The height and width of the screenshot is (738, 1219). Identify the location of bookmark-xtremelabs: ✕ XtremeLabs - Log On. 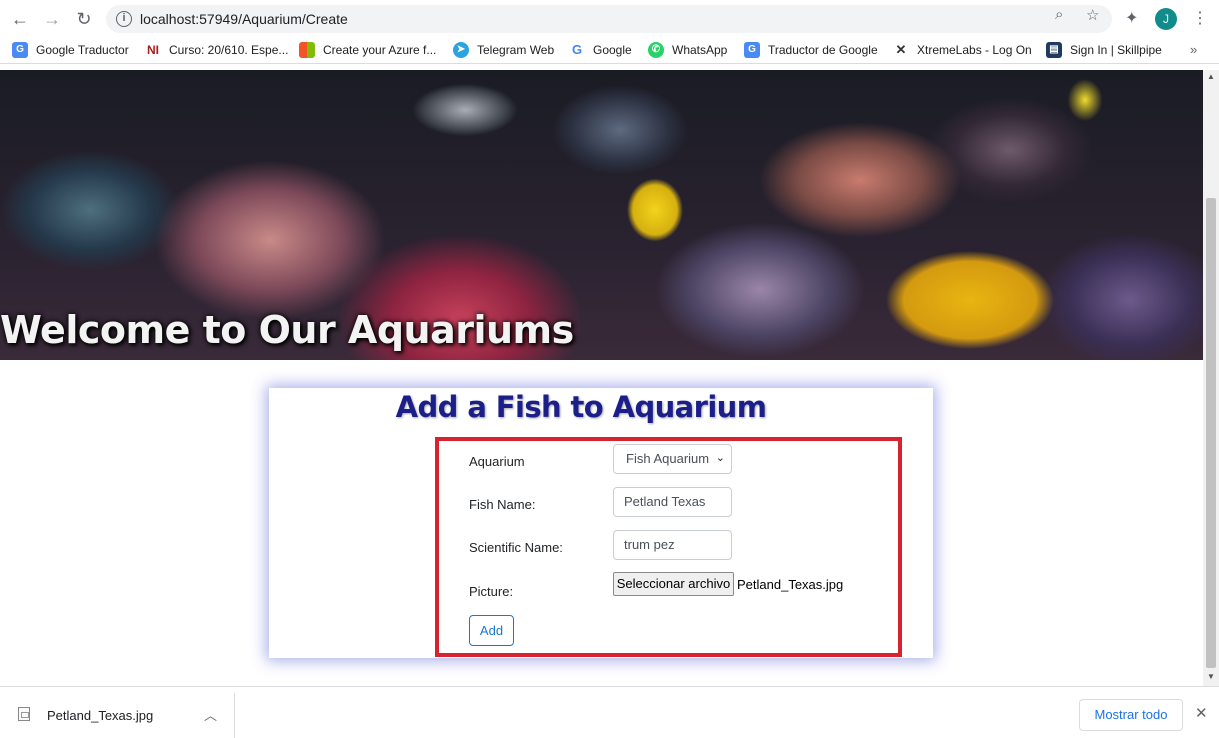
(962, 50).